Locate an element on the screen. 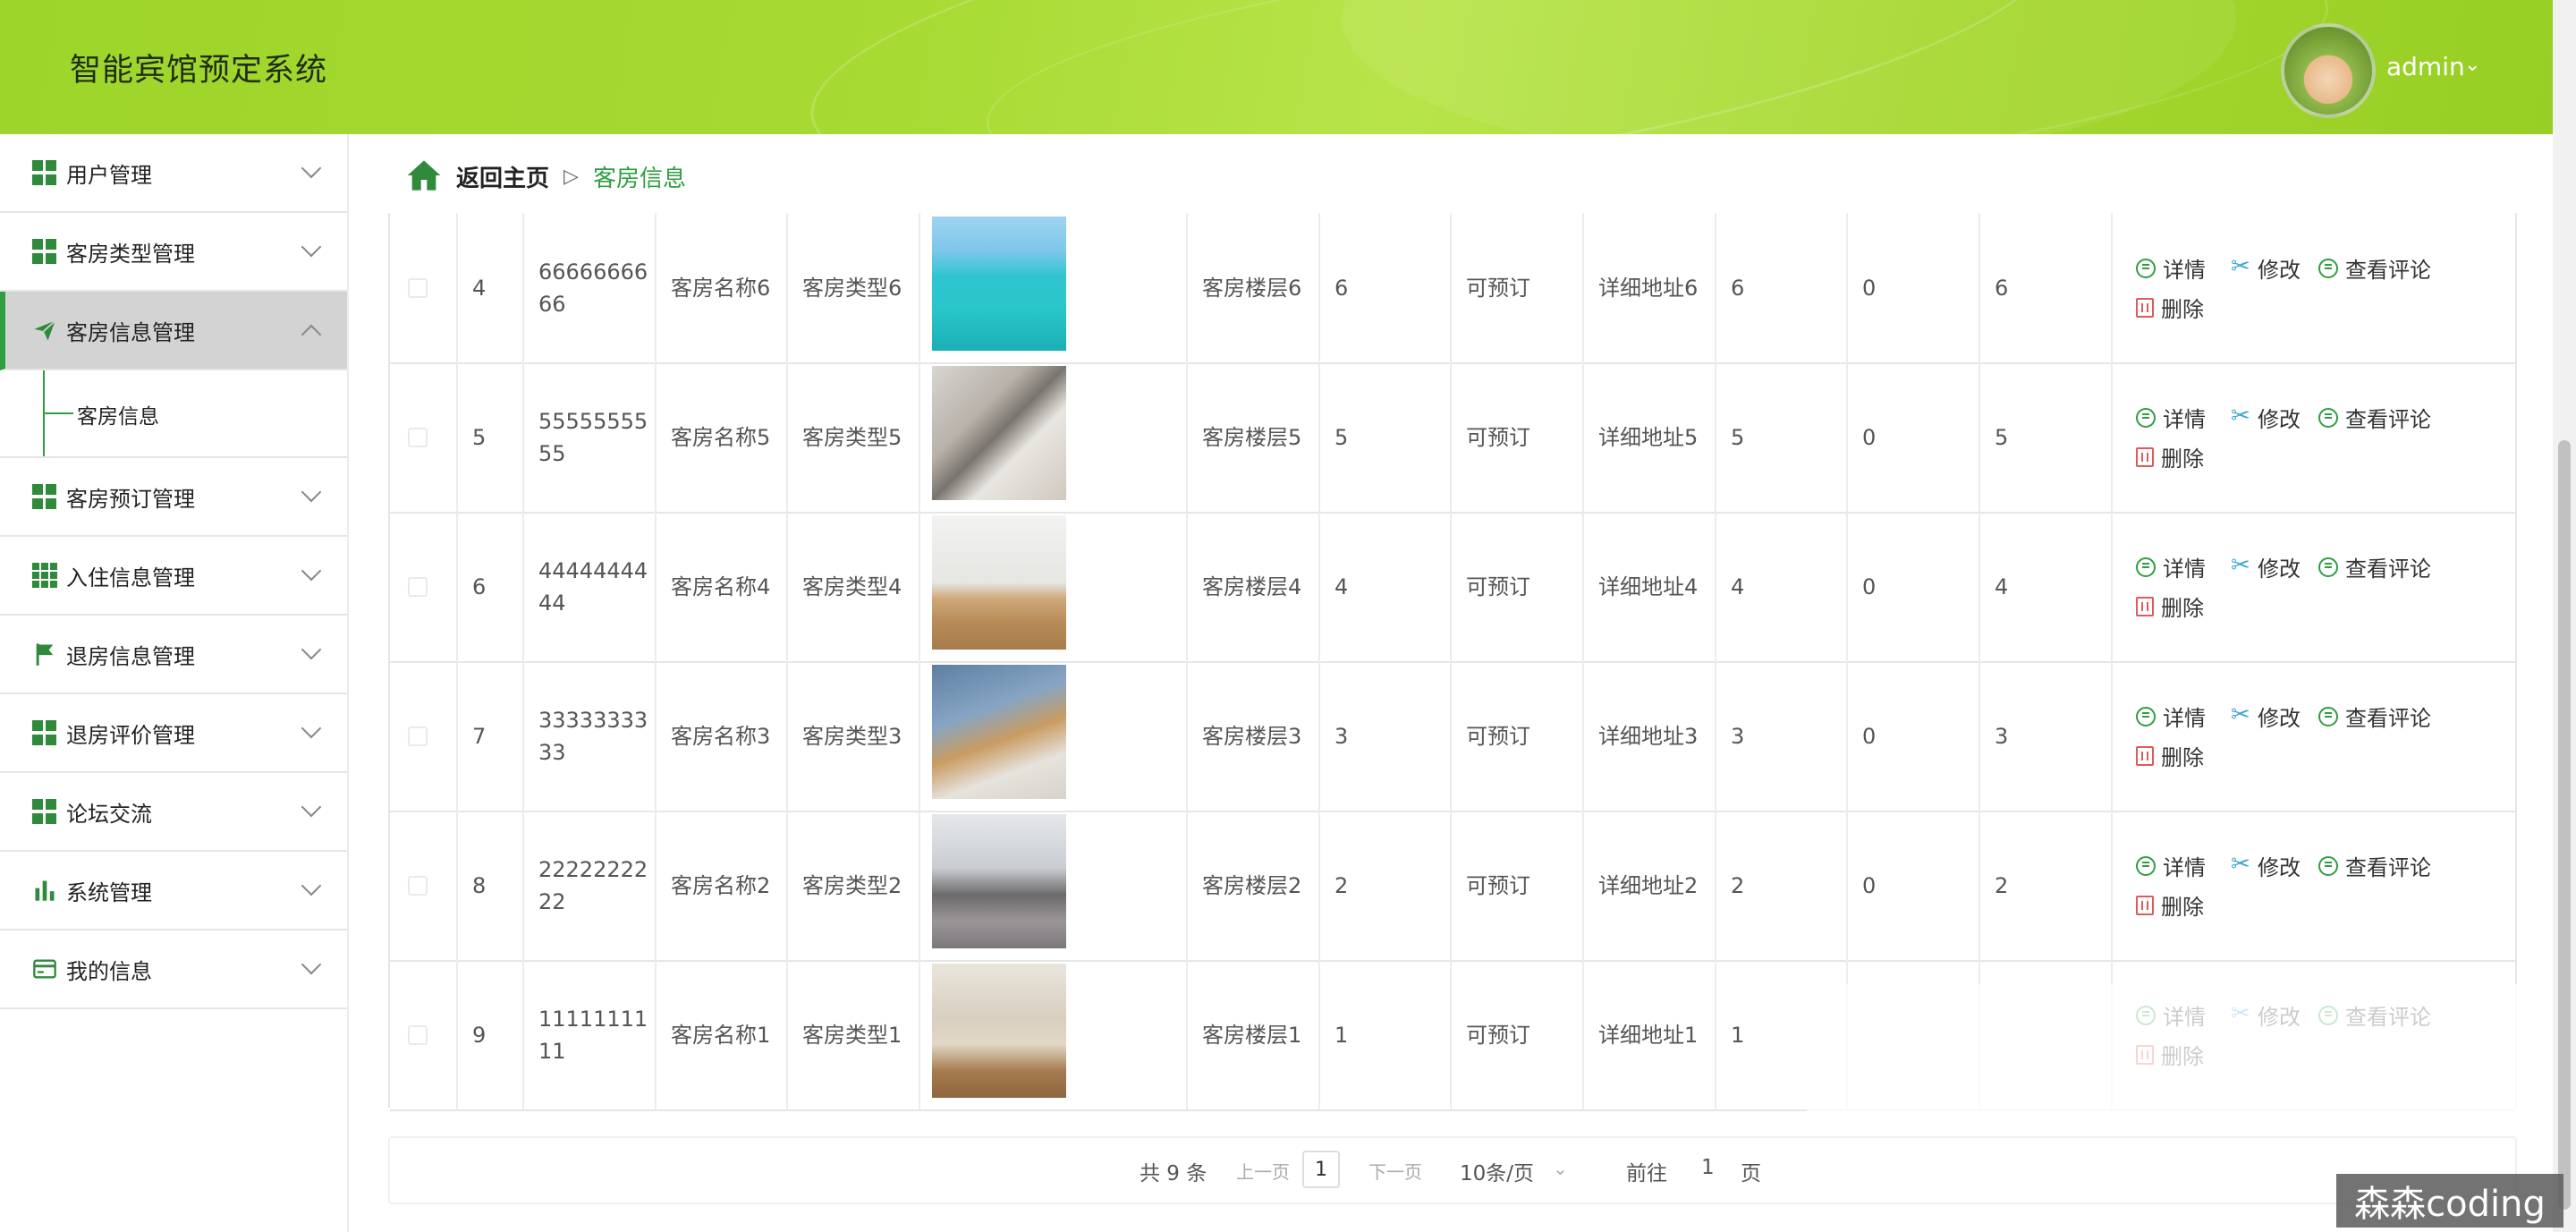 The height and width of the screenshot is (1232, 2576). chevron-down-icon is located at coordinates (311, 807).